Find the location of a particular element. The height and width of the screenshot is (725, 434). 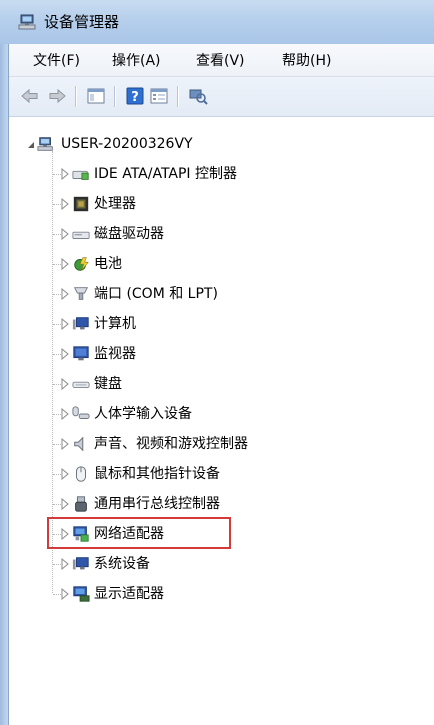

forward-icon is located at coordinates (57, 96).